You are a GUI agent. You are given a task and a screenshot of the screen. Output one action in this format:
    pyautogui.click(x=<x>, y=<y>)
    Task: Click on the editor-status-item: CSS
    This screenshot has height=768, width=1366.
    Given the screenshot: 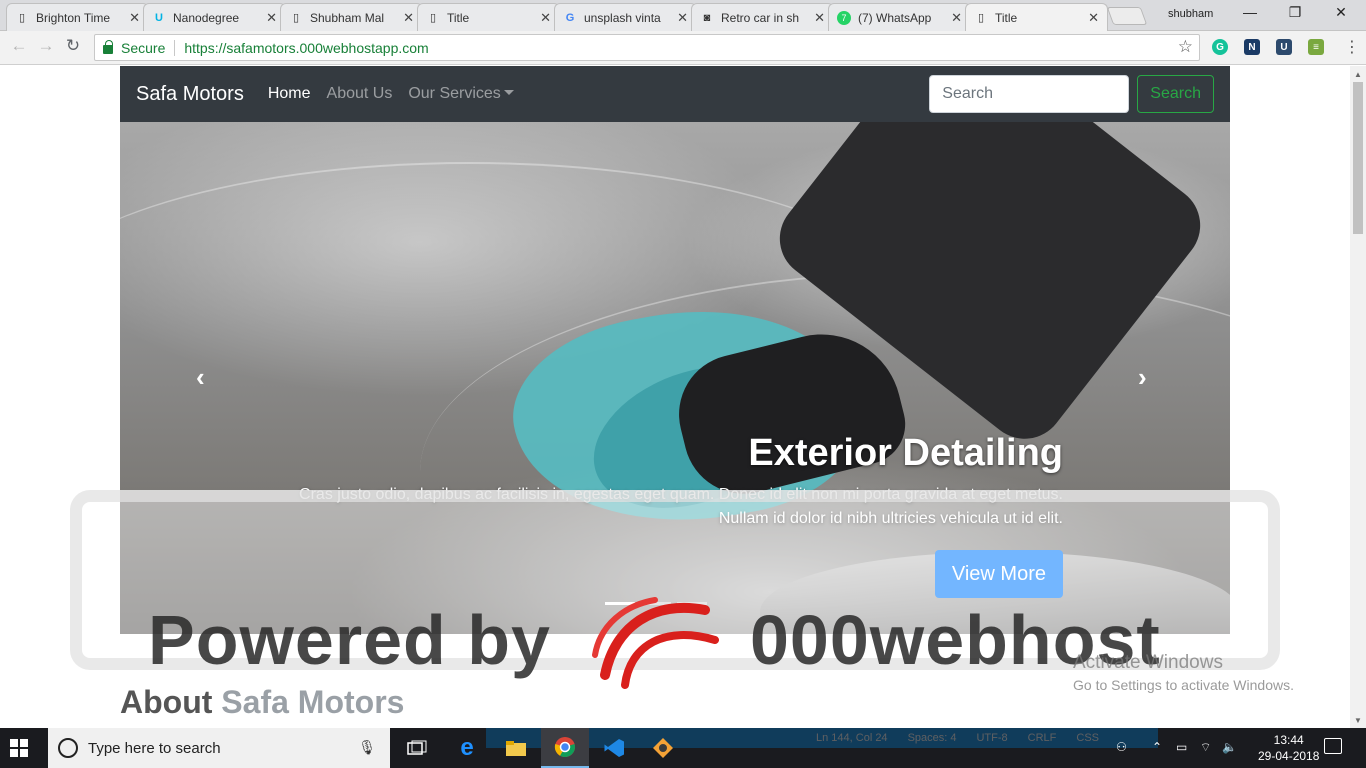 What is the action you would take?
    pyautogui.click(x=1088, y=738)
    